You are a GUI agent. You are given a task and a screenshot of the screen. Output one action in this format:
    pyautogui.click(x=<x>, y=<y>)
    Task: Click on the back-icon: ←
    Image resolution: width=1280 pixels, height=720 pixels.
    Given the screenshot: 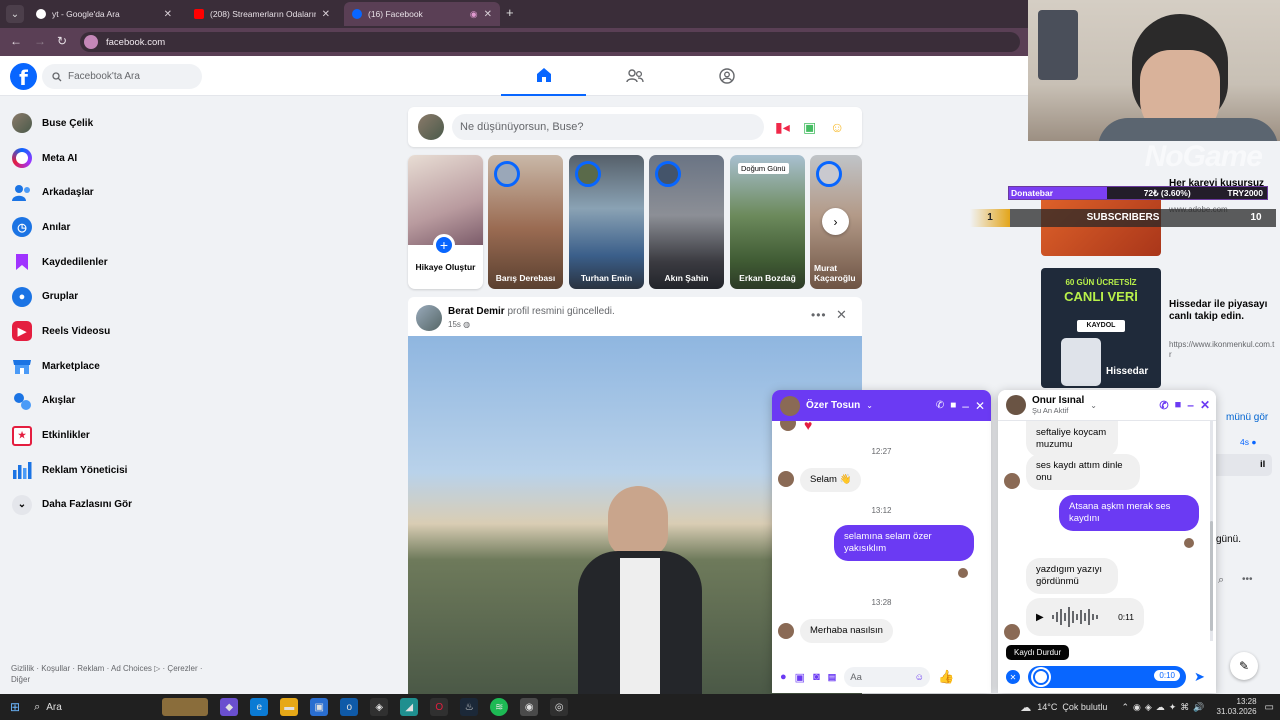 What is the action you would take?
    pyautogui.click(x=16, y=41)
    